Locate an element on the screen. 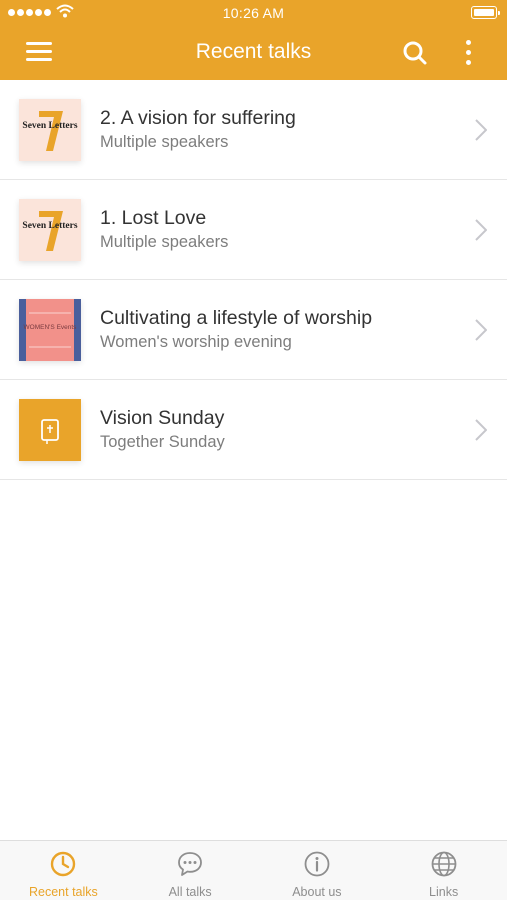  page-title: Recent talks is located at coordinates (253, 51).